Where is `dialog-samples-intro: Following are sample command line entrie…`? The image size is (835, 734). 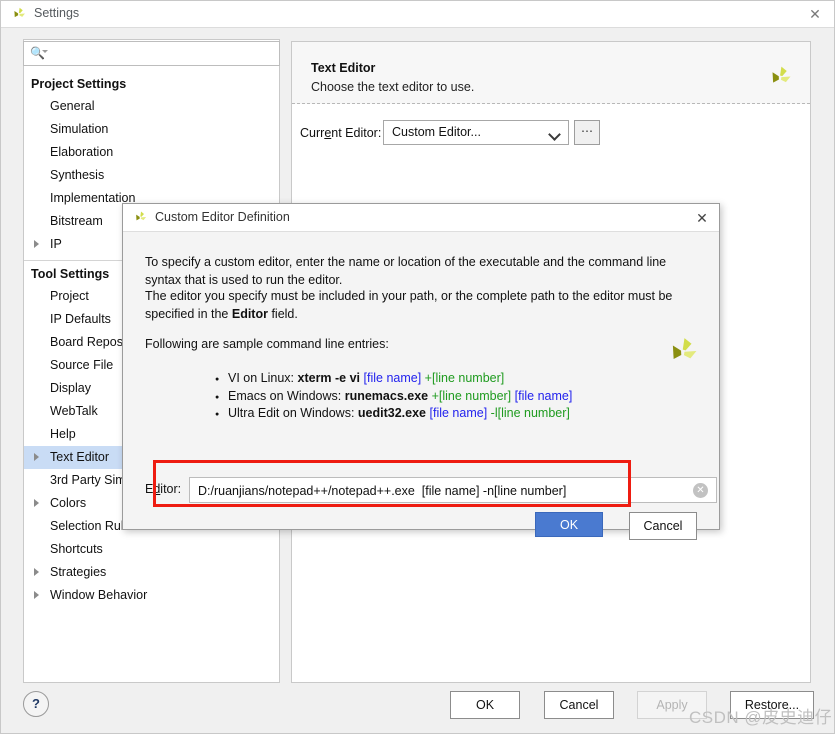
dialog-samples-intro: Following are sample command line entrie… is located at coordinates (267, 344).